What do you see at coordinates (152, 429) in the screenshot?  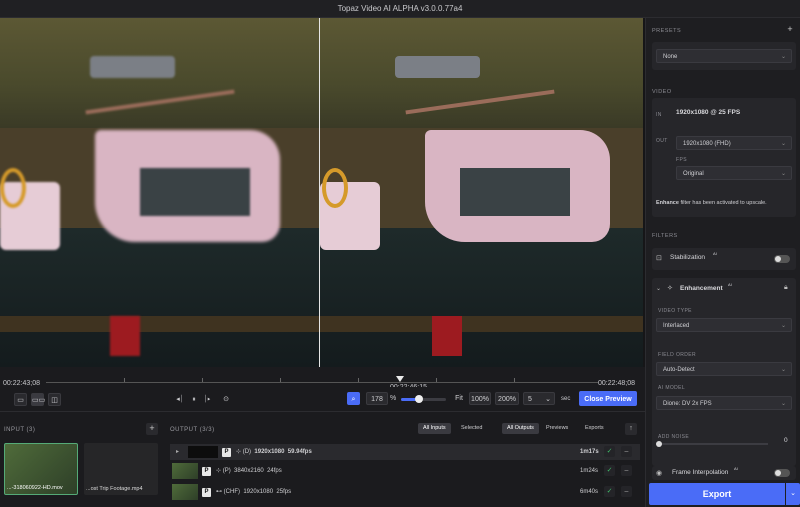 I see `add-input-button: +` at bounding box center [152, 429].